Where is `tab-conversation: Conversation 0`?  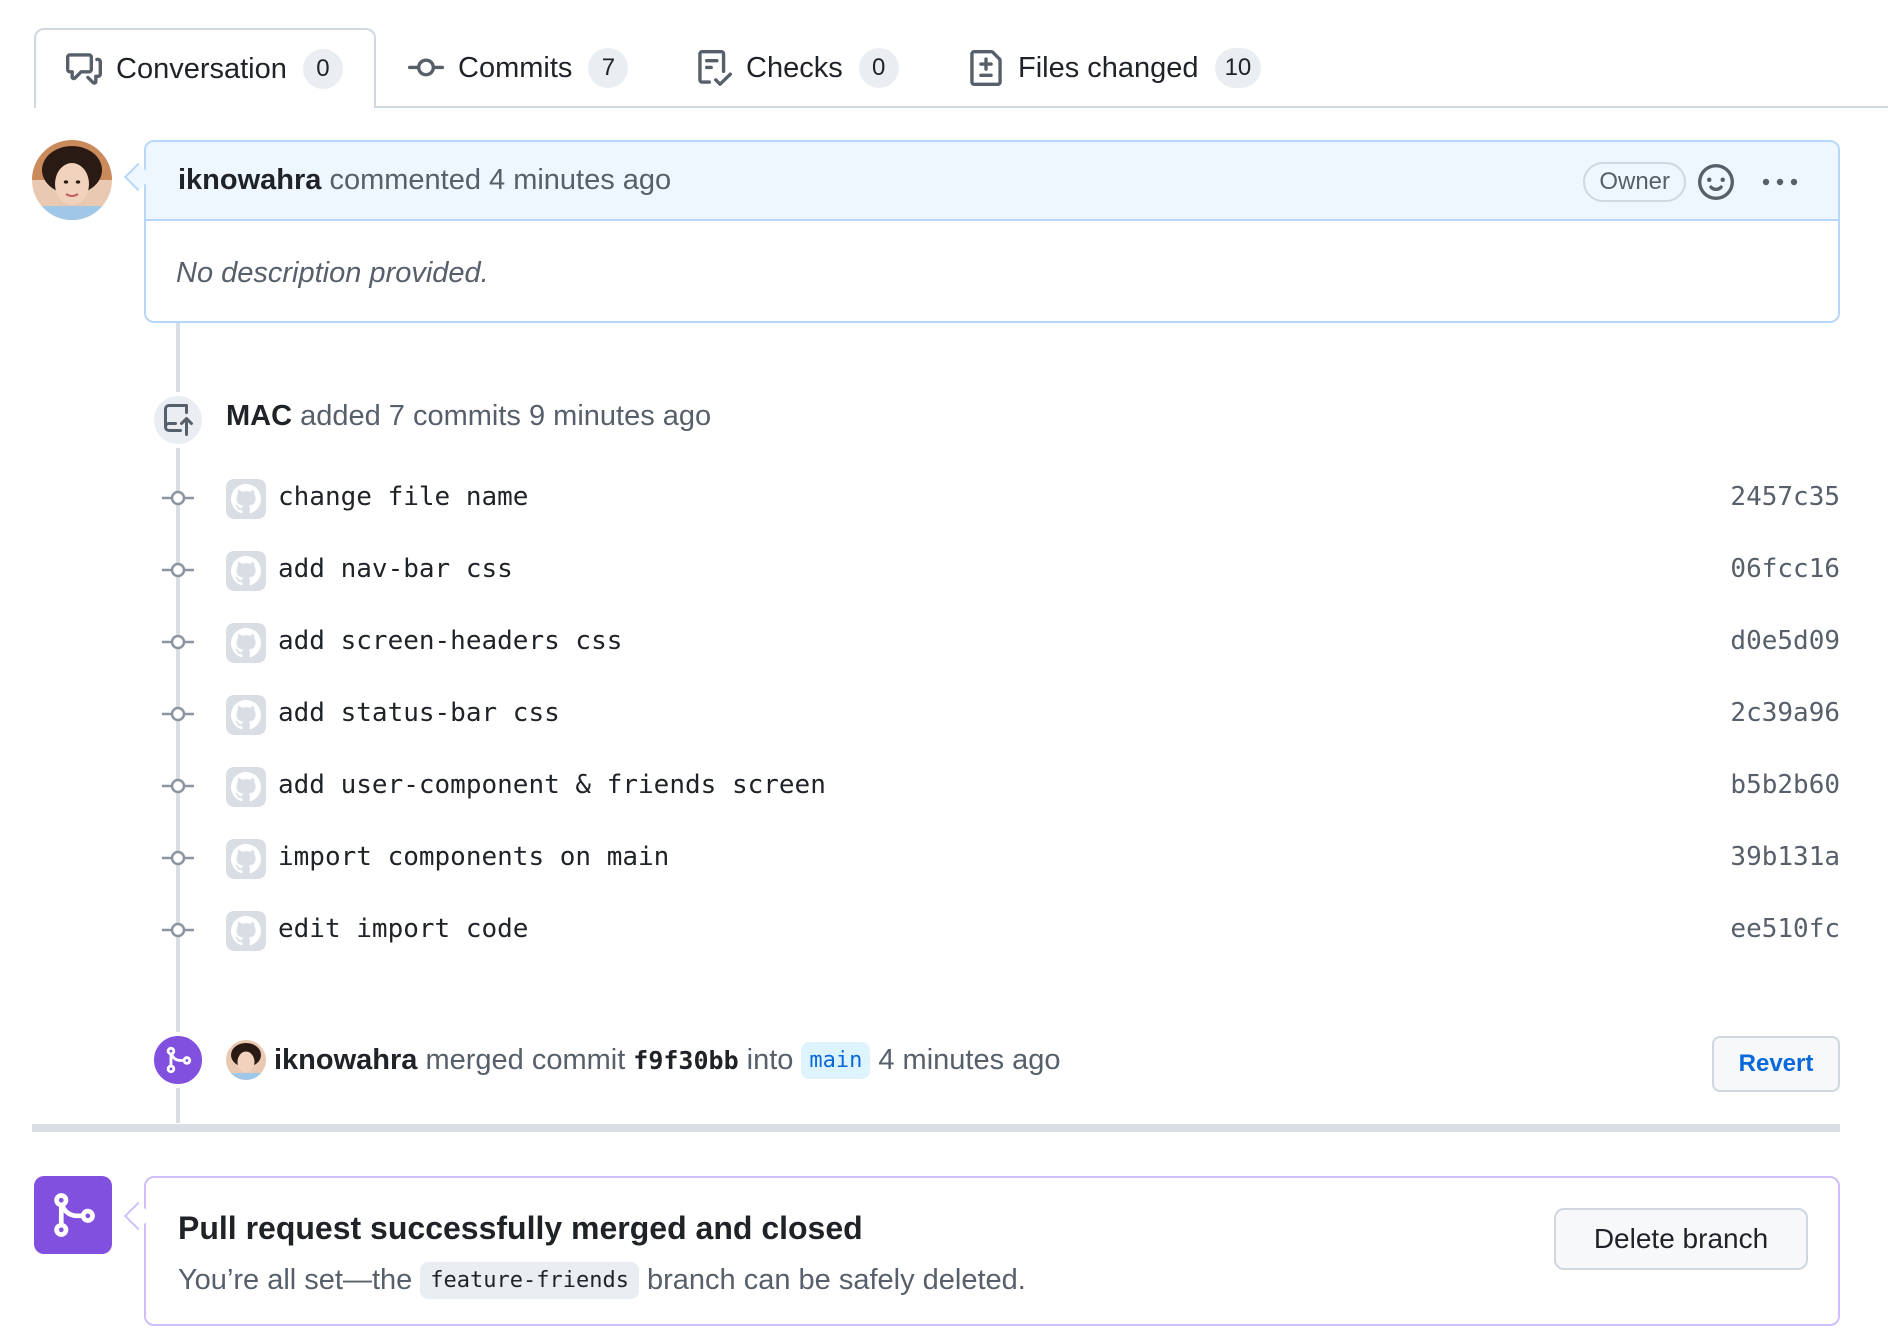
tab-conversation: Conversation 0 is located at coordinates (205, 68).